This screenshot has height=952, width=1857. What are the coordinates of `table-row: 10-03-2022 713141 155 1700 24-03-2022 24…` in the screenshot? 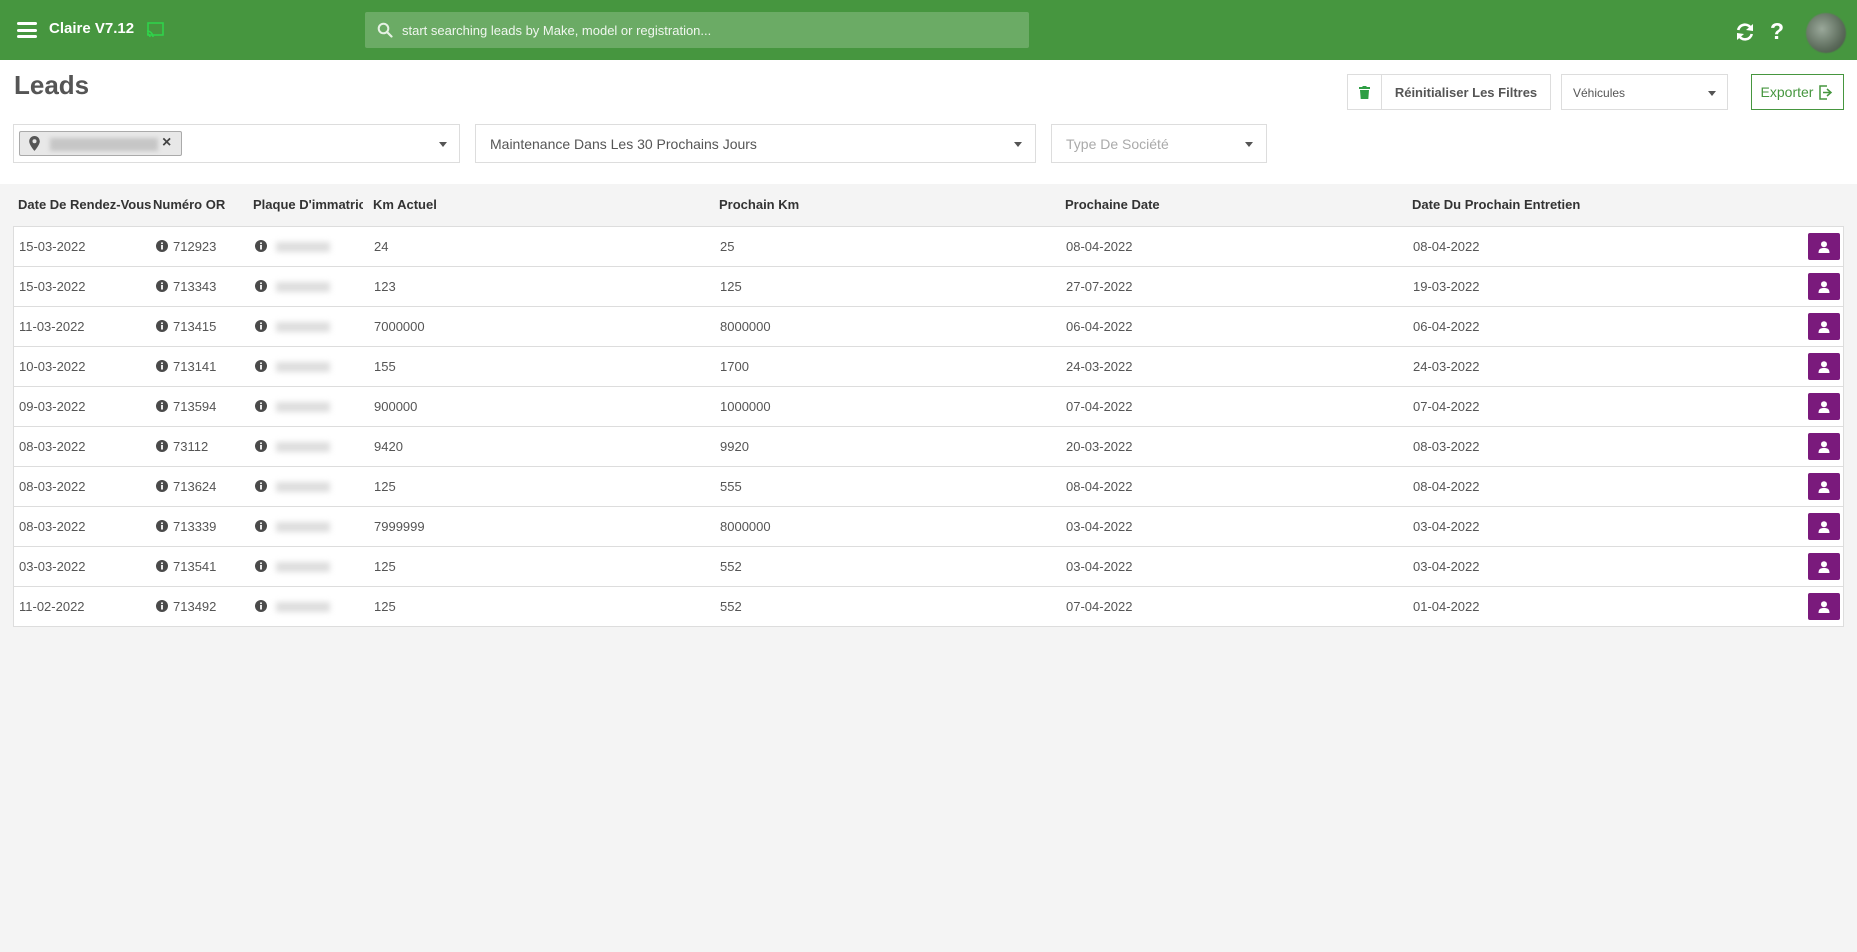 It's located at (928, 367).